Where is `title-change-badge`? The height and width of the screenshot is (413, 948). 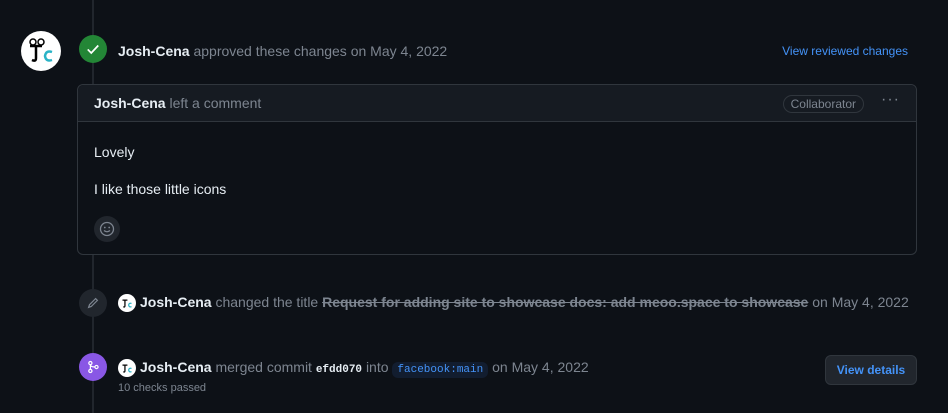 title-change-badge is located at coordinates (93, 303).